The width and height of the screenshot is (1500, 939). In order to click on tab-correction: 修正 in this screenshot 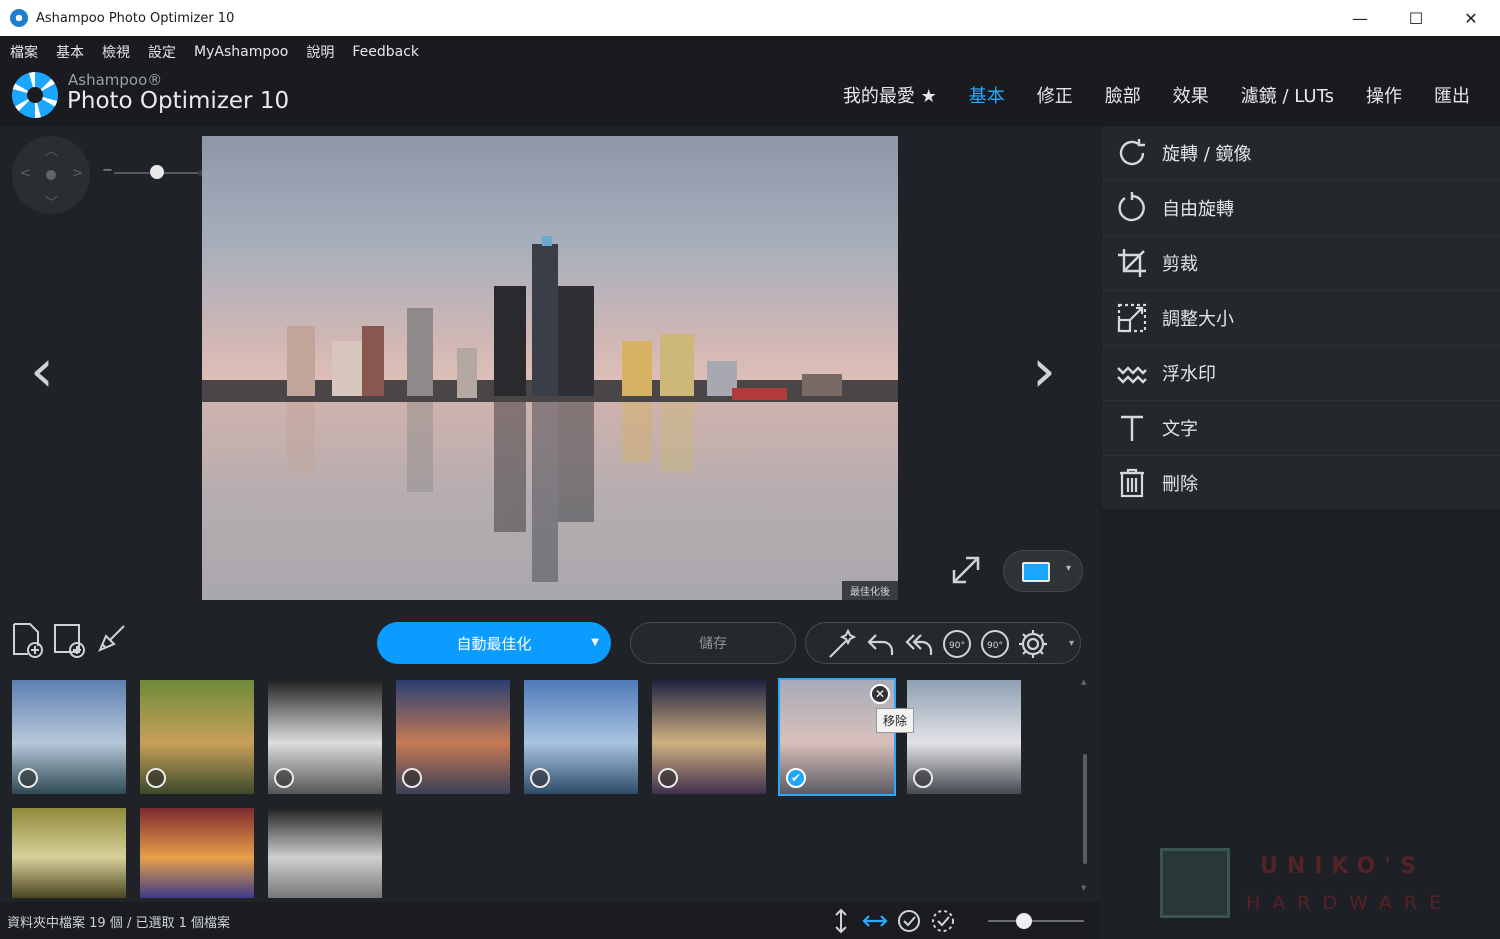, I will do `click(1055, 95)`.